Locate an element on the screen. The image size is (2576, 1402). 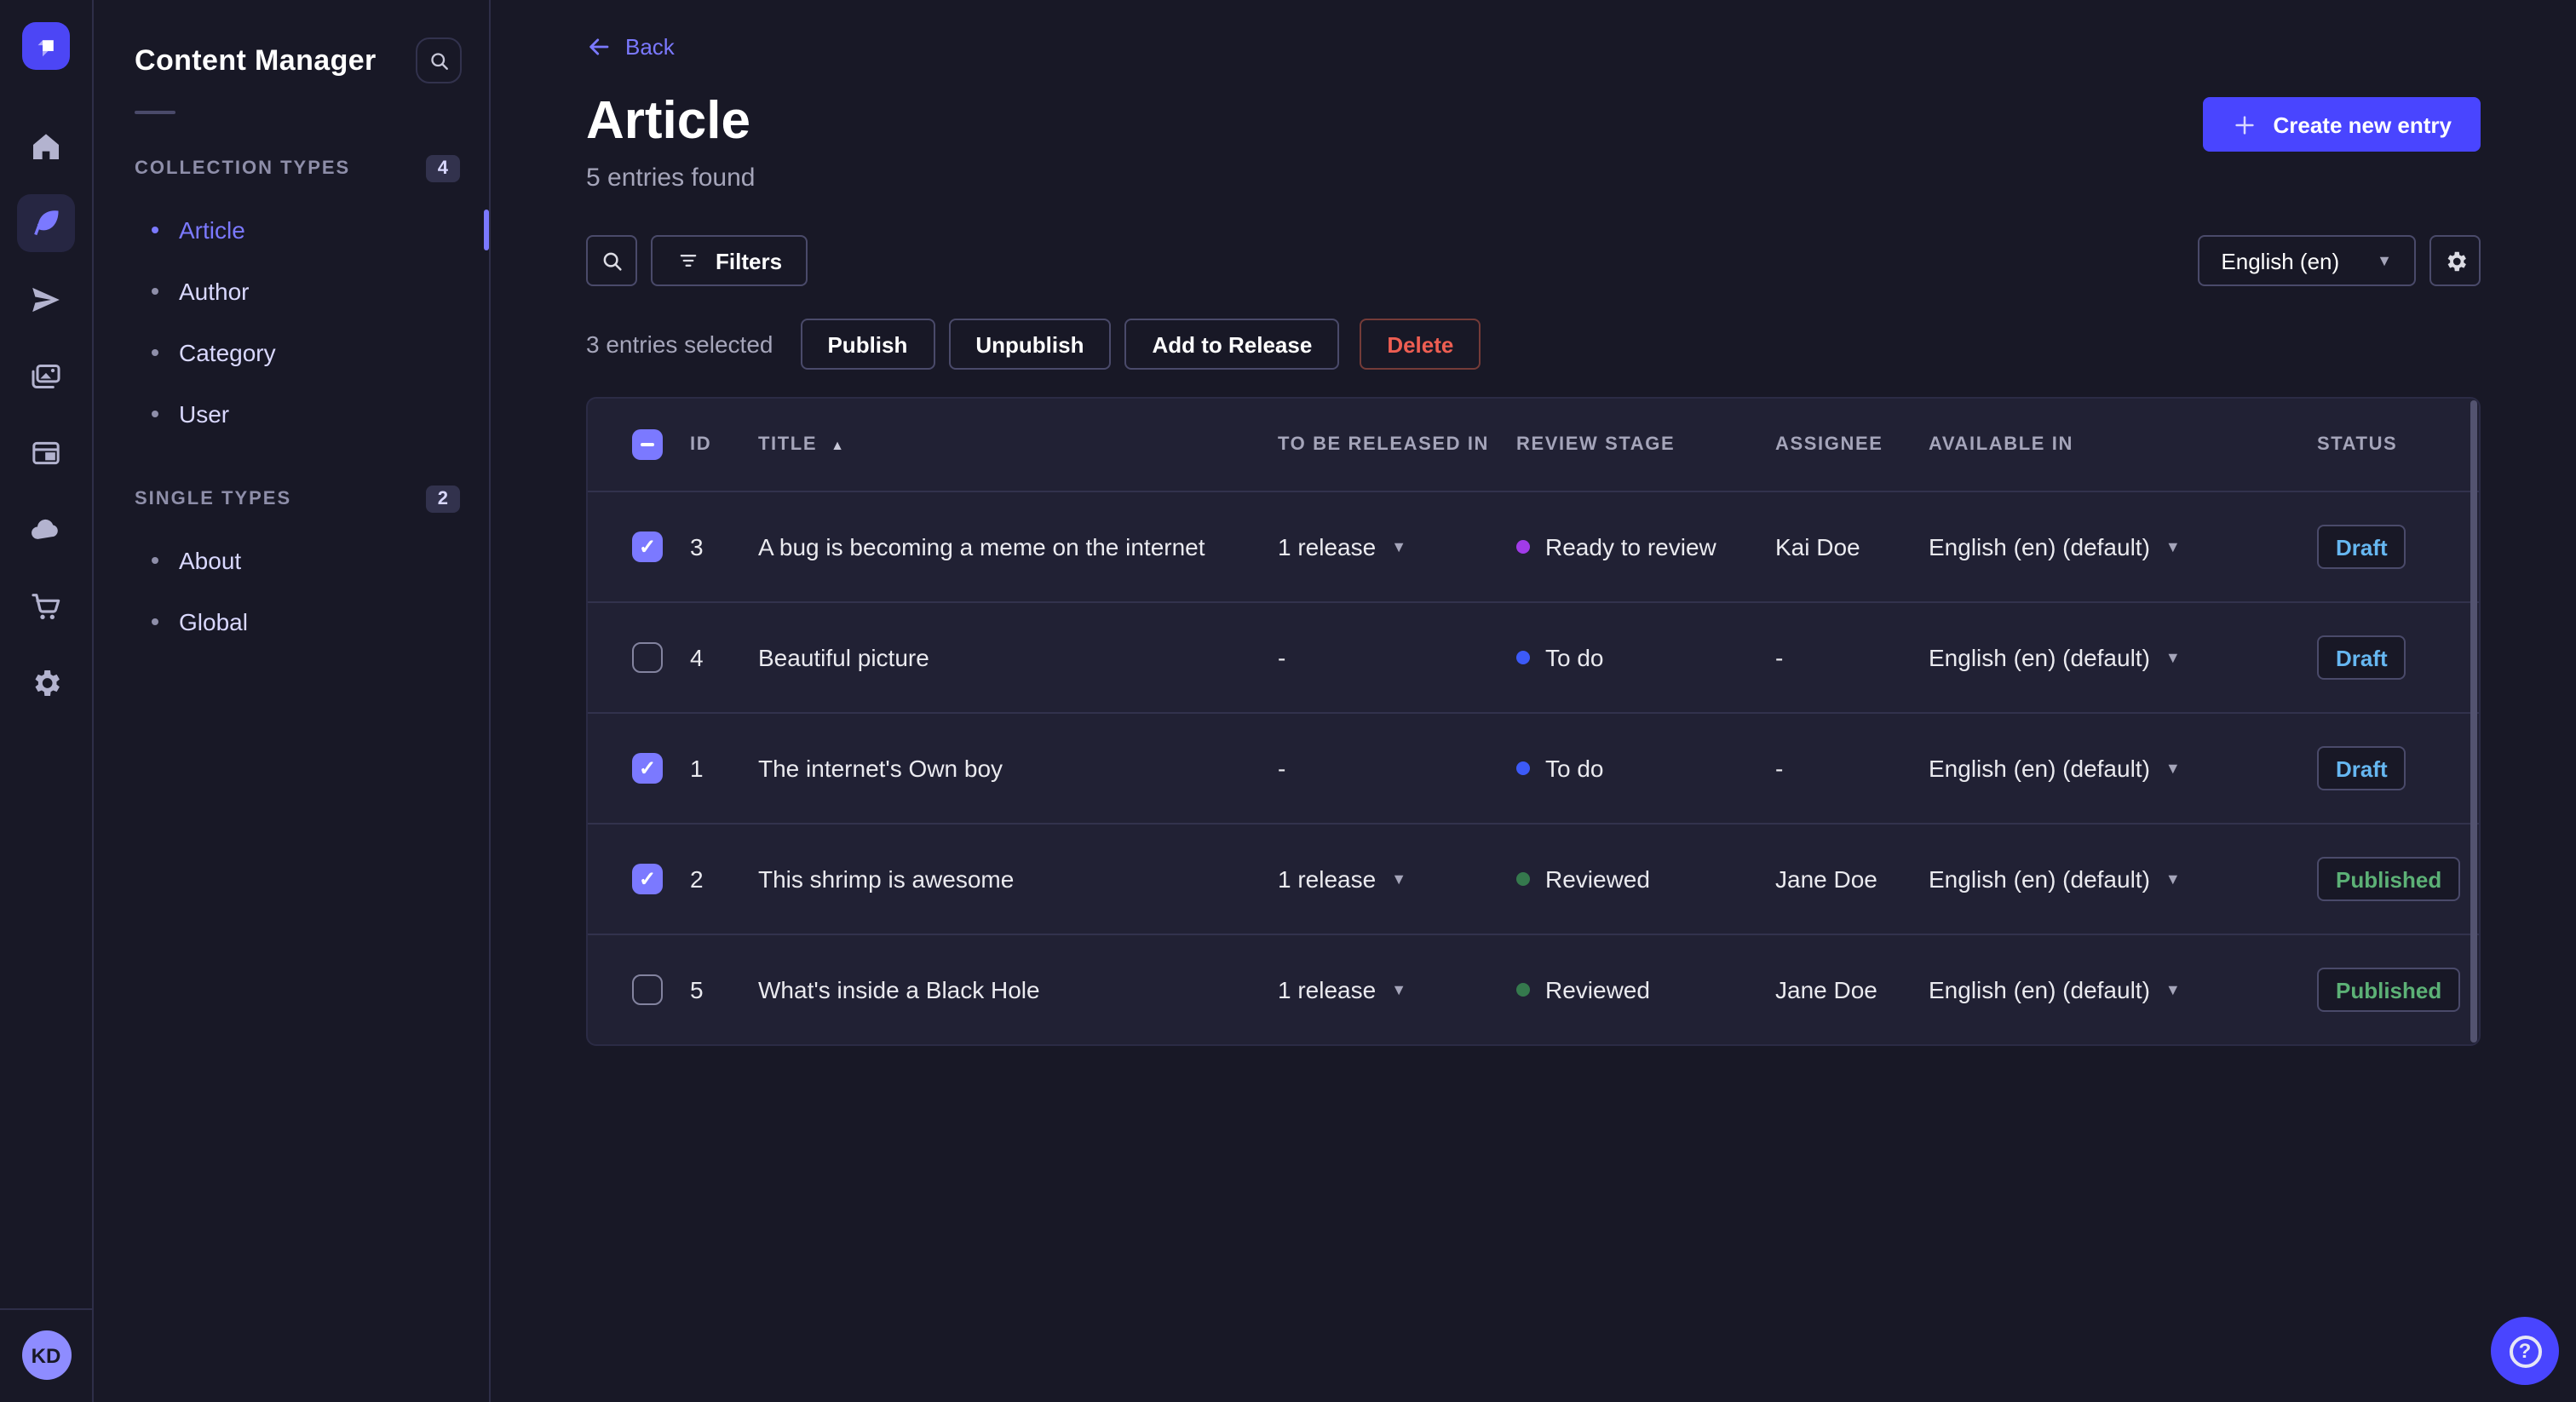
status-badge: Published is located at coordinates (2389, 879).